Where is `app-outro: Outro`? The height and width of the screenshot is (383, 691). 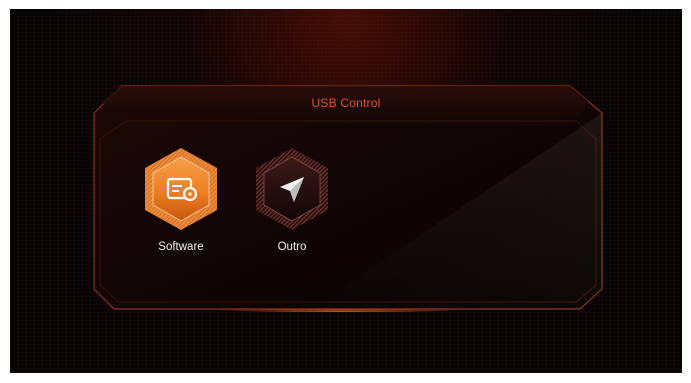 app-outro: Outro is located at coordinates (292, 199).